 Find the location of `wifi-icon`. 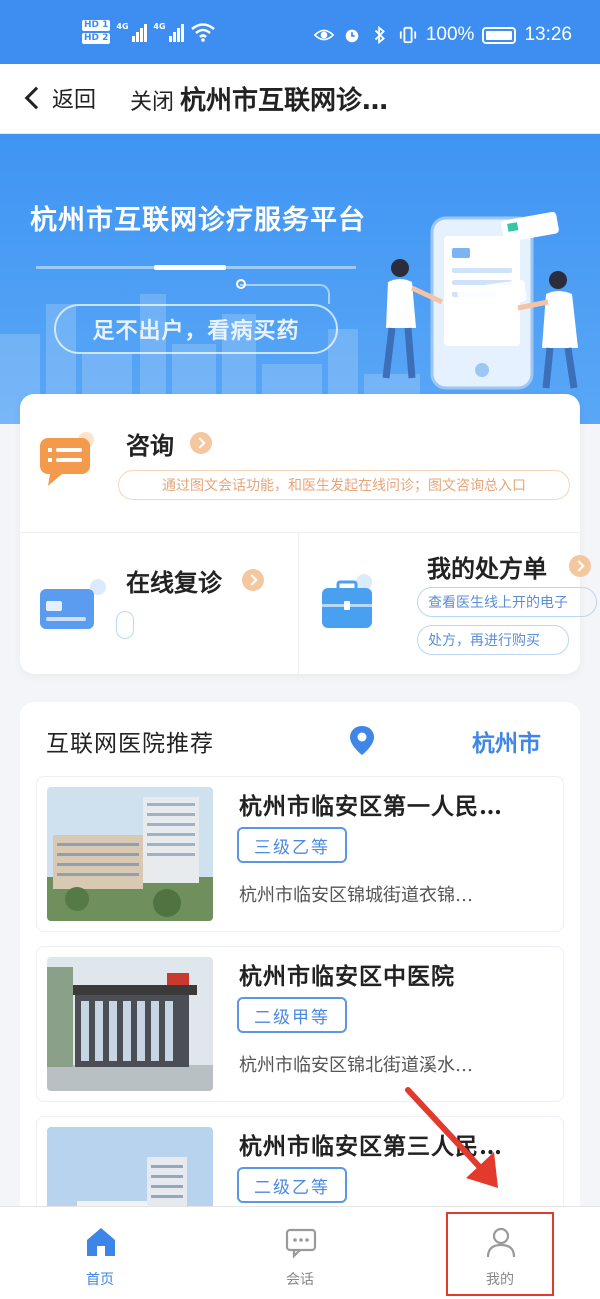

wifi-icon is located at coordinates (203, 32).